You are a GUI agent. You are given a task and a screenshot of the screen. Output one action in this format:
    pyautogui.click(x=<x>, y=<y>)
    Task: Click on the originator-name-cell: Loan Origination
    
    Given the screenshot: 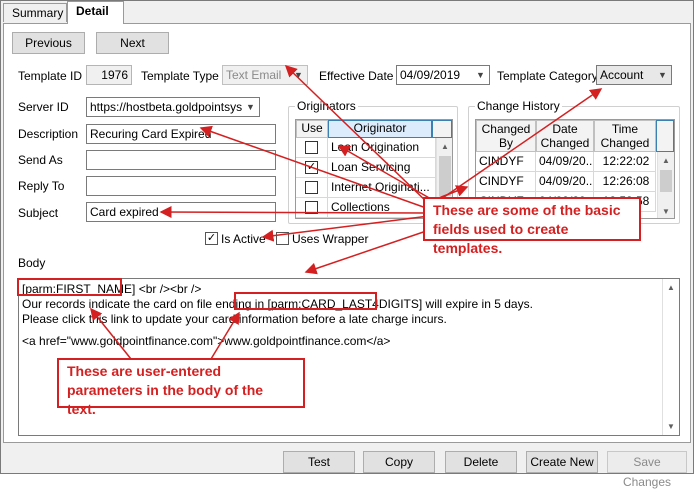 What is the action you would take?
    pyautogui.click(x=382, y=148)
    